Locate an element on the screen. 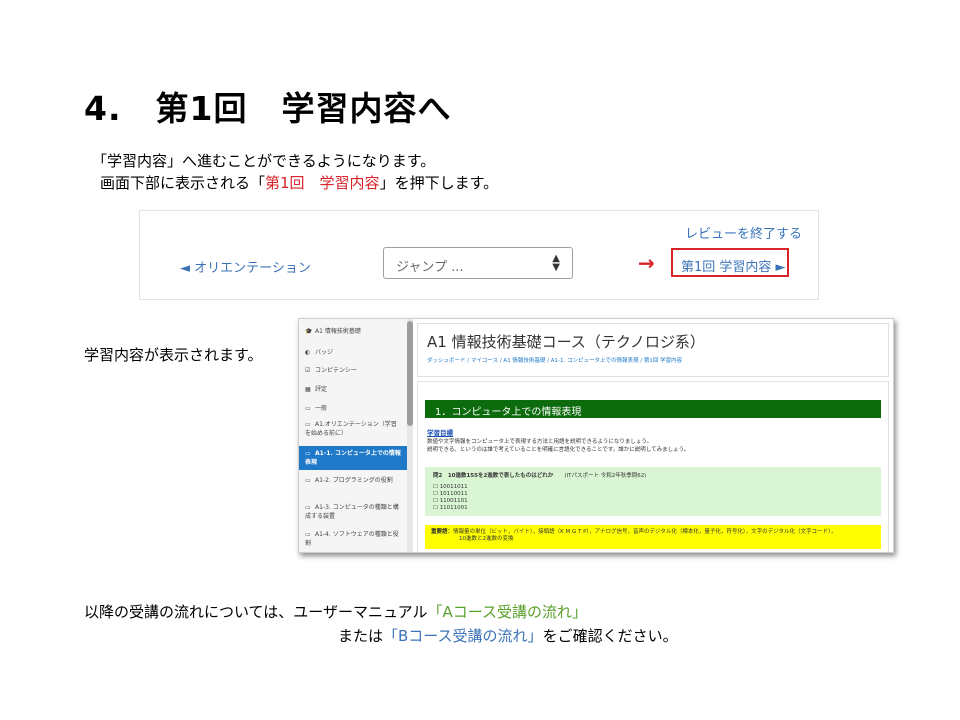 This screenshot has height=720, width=960. graduation-cap-icon: 🎓 is located at coordinates (309, 331).